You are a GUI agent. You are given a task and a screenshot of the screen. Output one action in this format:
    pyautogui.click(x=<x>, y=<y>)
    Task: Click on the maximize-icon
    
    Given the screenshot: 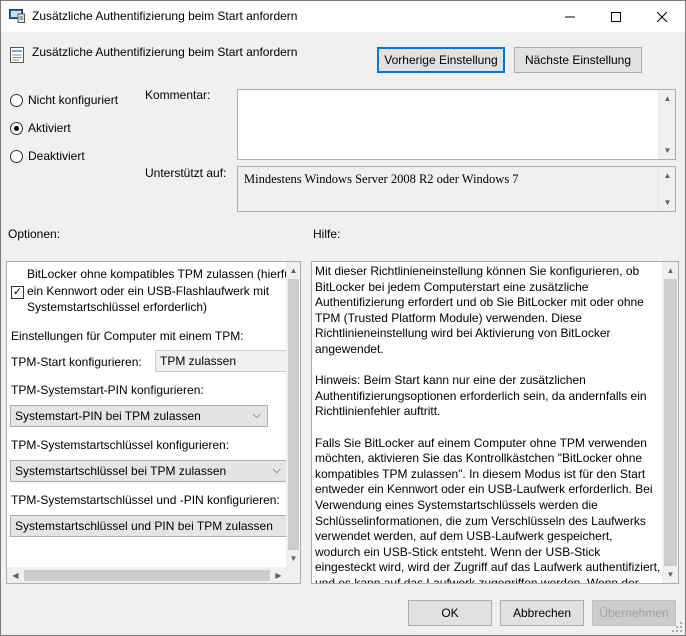 What is the action you would take?
    pyautogui.click(x=616, y=16)
    